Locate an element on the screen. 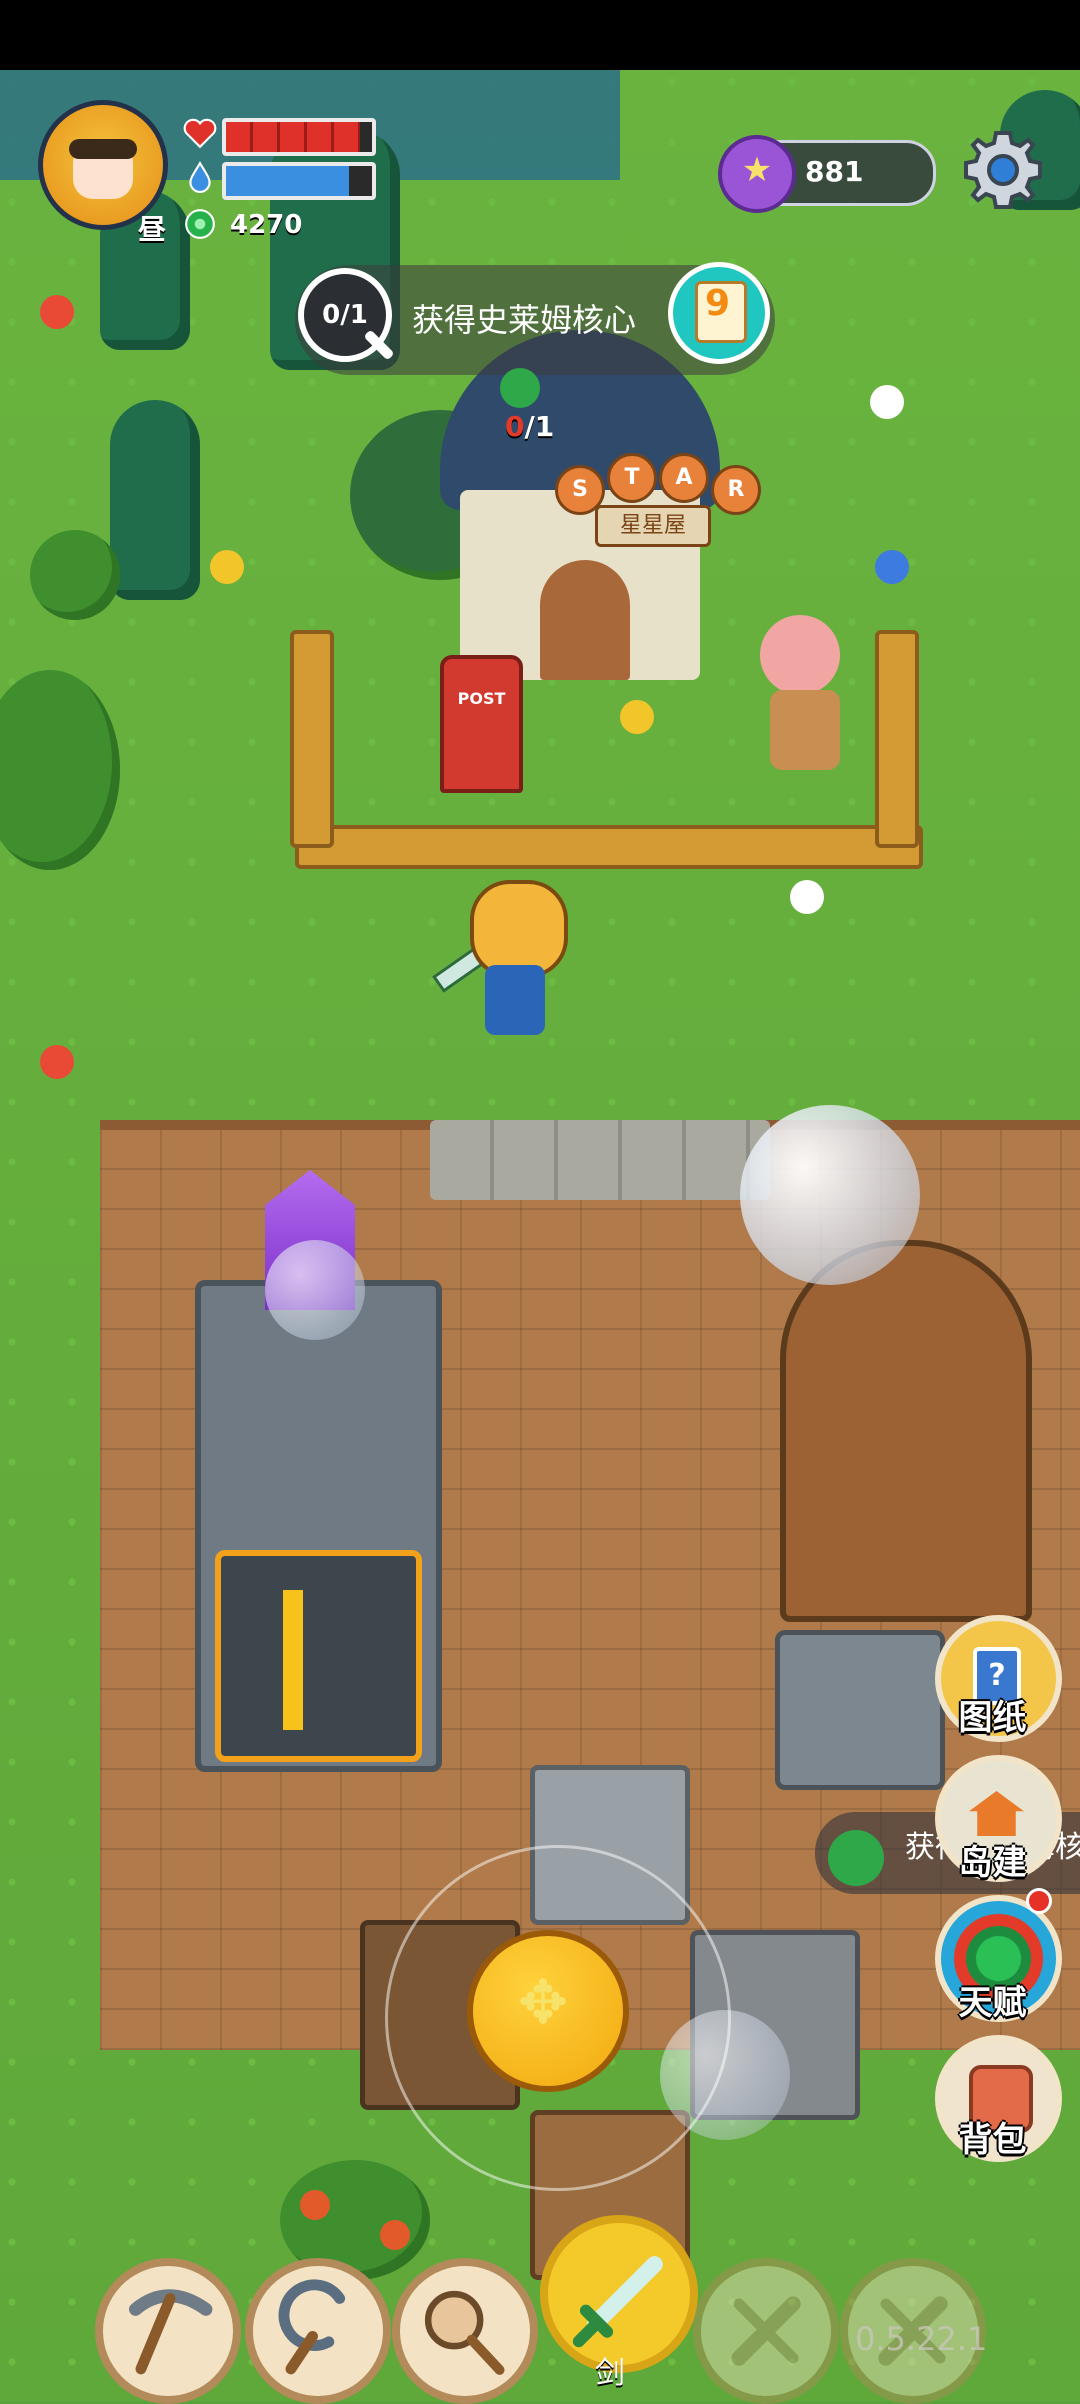 The width and height of the screenshot is (1080, 2404). clover-count-total: /1 is located at coordinates (539, 426).